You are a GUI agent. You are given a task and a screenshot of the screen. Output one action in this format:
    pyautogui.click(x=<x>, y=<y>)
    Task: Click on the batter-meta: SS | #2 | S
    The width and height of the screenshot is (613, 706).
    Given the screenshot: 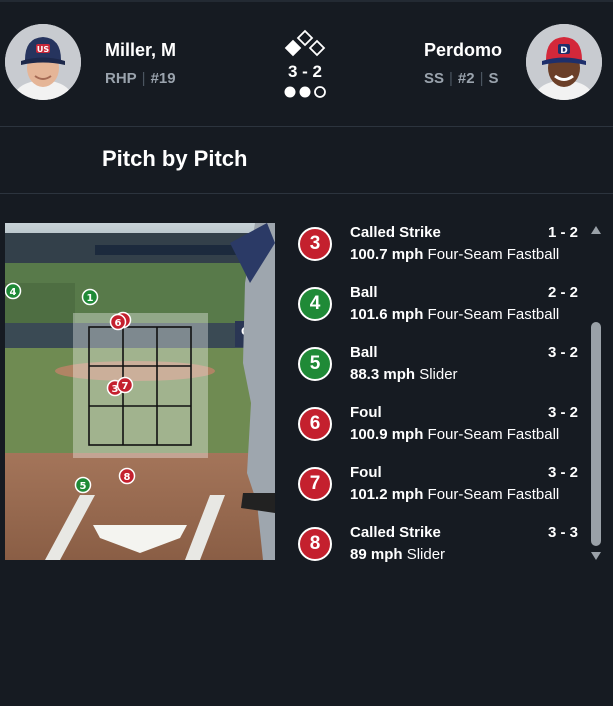 What is the action you would take?
    pyautogui.click(x=461, y=78)
    